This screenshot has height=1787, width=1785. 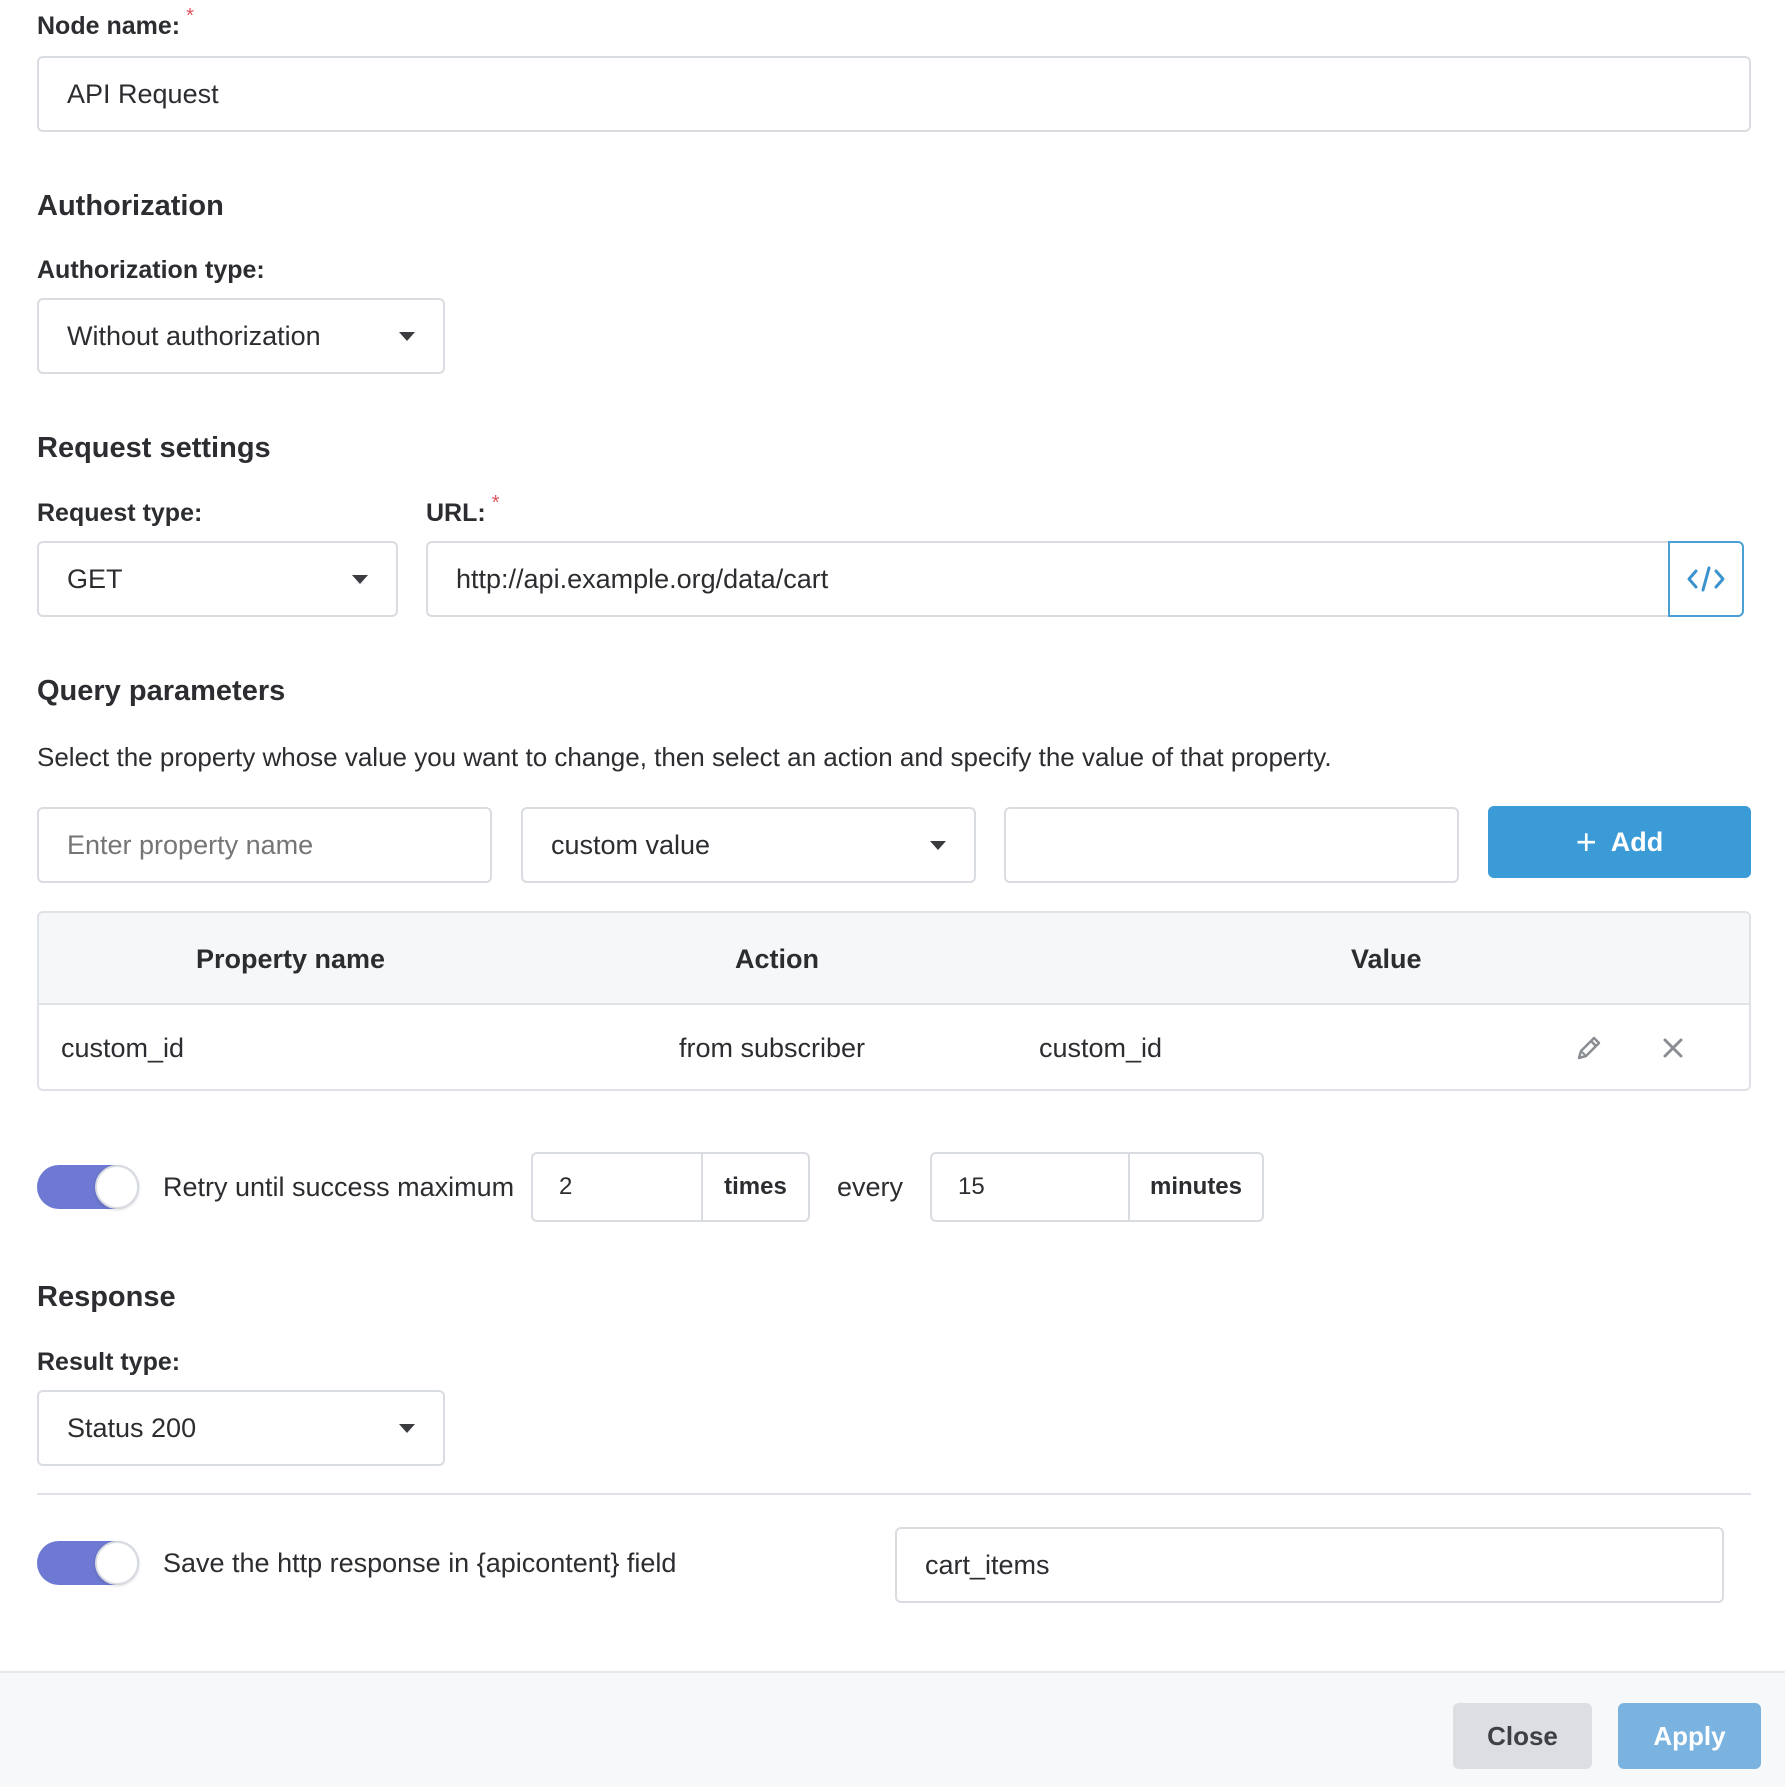 I want to click on code-icon, so click(x=1706, y=579).